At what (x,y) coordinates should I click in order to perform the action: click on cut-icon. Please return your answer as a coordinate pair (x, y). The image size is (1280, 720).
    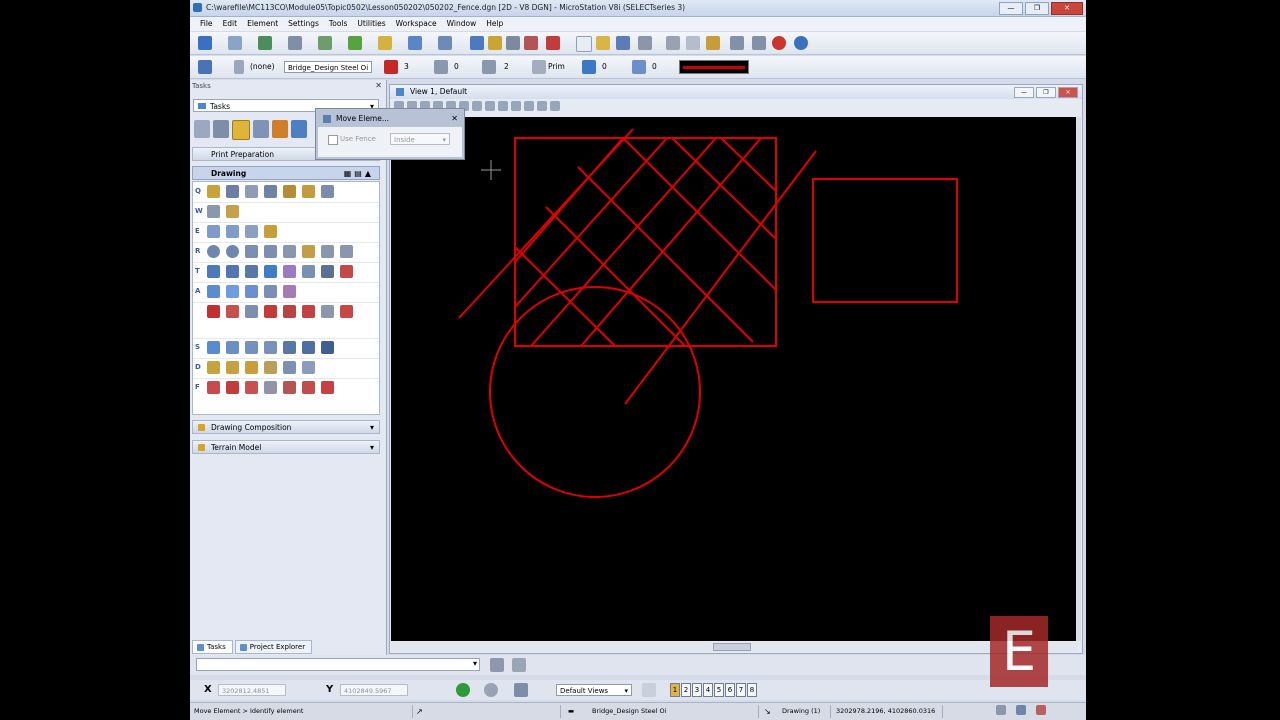
    Looking at the image, I should click on (673, 43).